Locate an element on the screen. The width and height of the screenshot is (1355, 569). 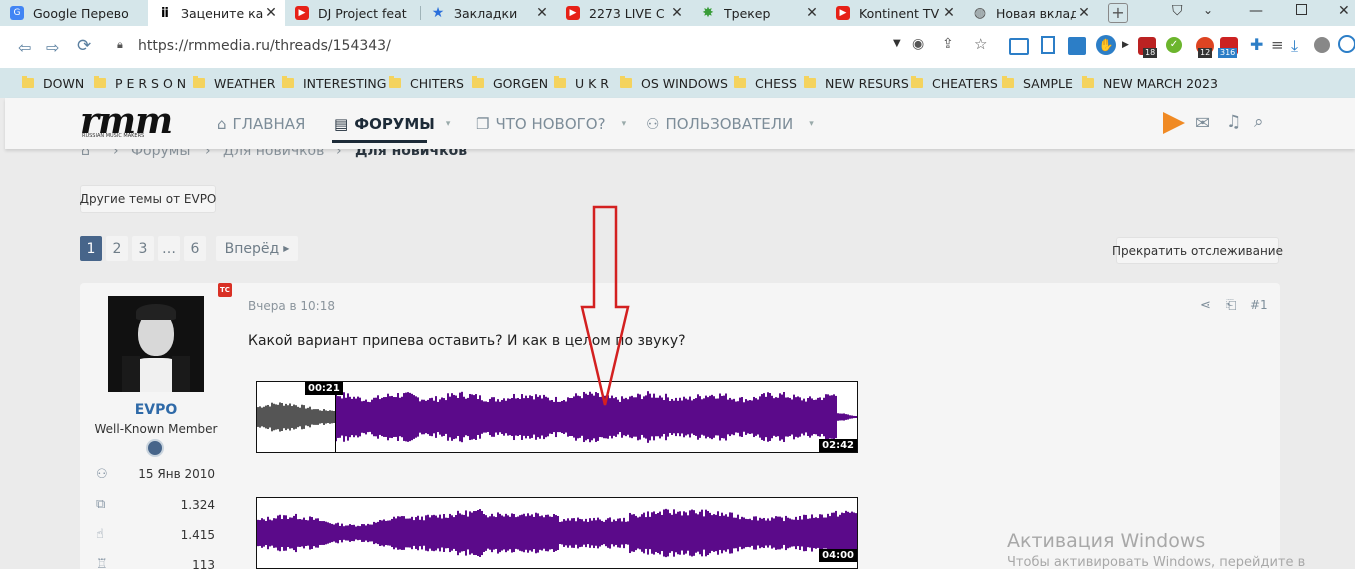
forward-icon: ⇨ is located at coordinates (52, 47).